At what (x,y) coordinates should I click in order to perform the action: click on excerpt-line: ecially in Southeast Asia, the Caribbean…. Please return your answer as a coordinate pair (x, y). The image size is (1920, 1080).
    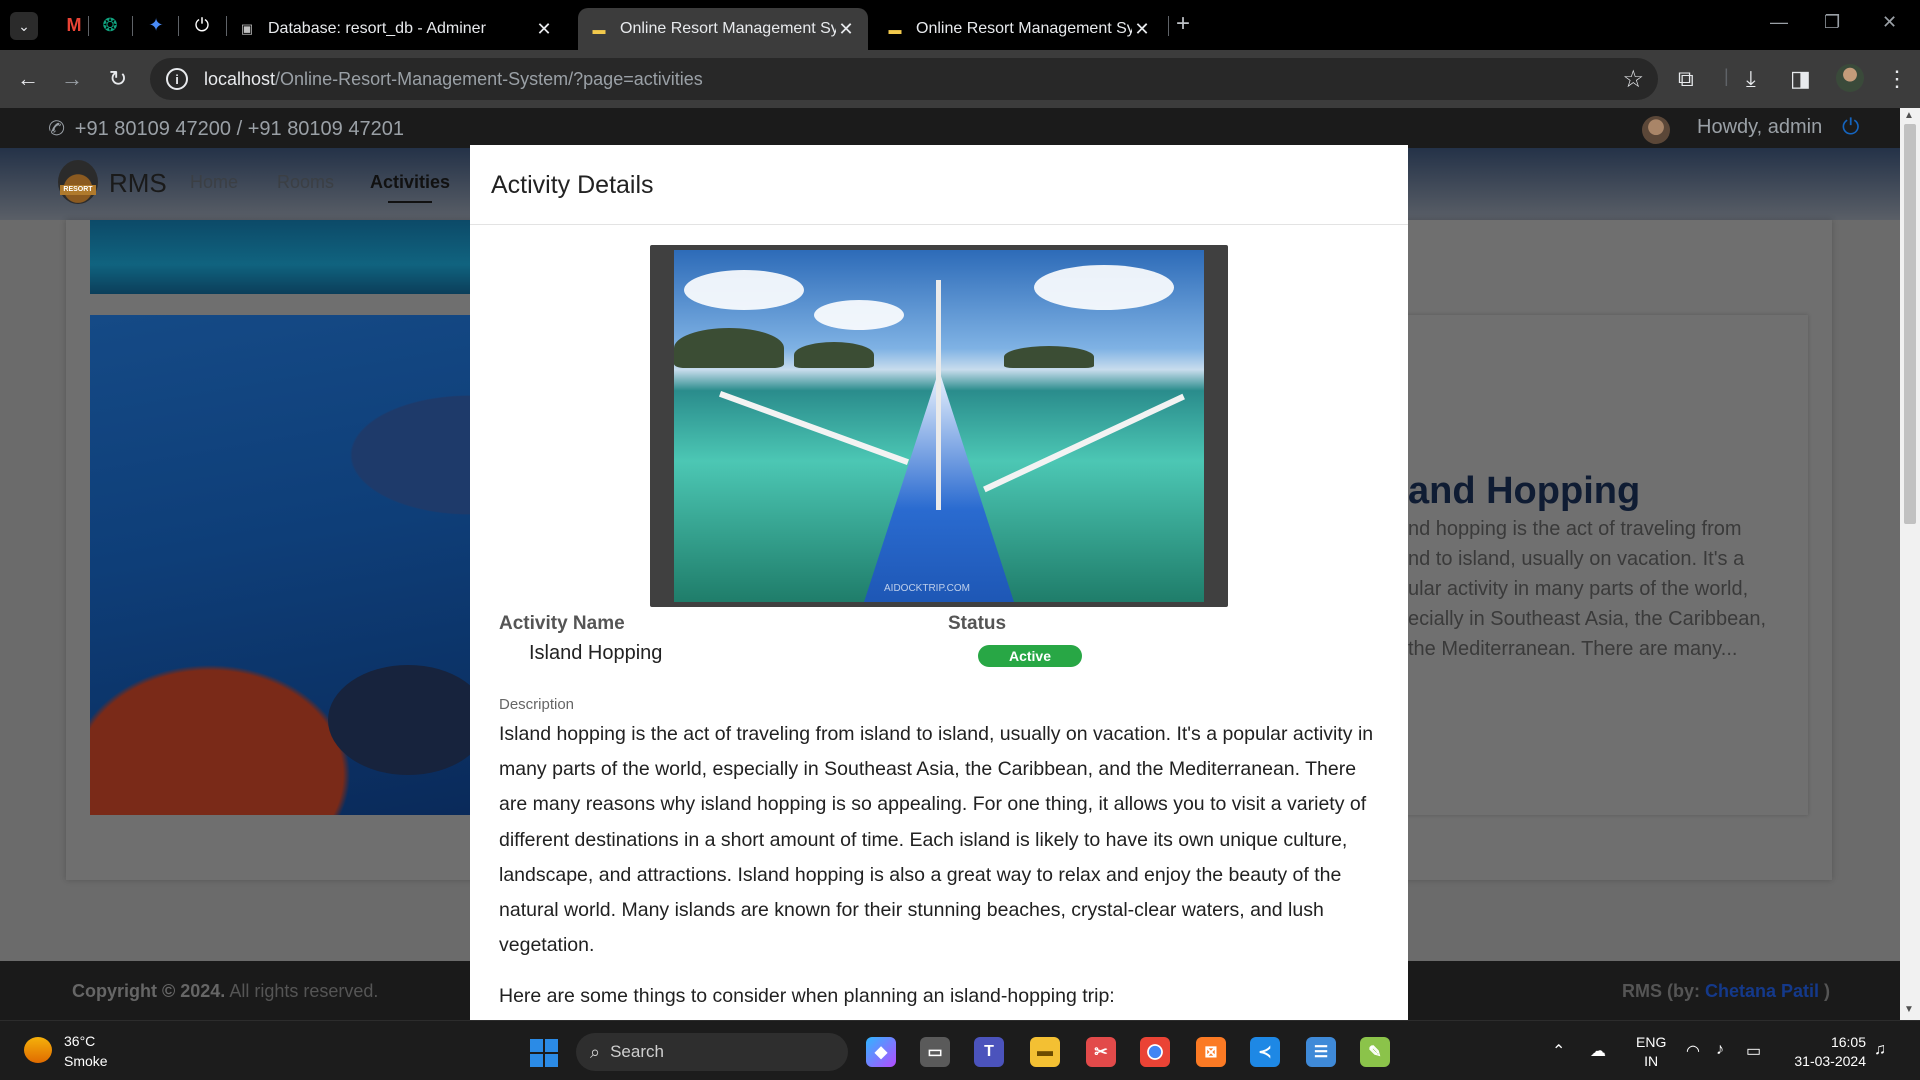
    Looking at the image, I should click on (1587, 619).